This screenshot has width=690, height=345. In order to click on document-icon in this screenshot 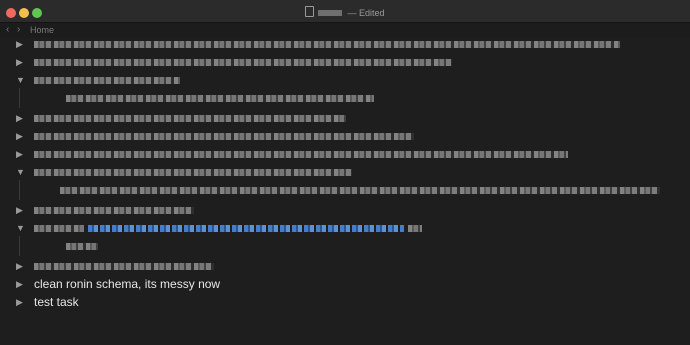, I will do `click(310, 11)`.